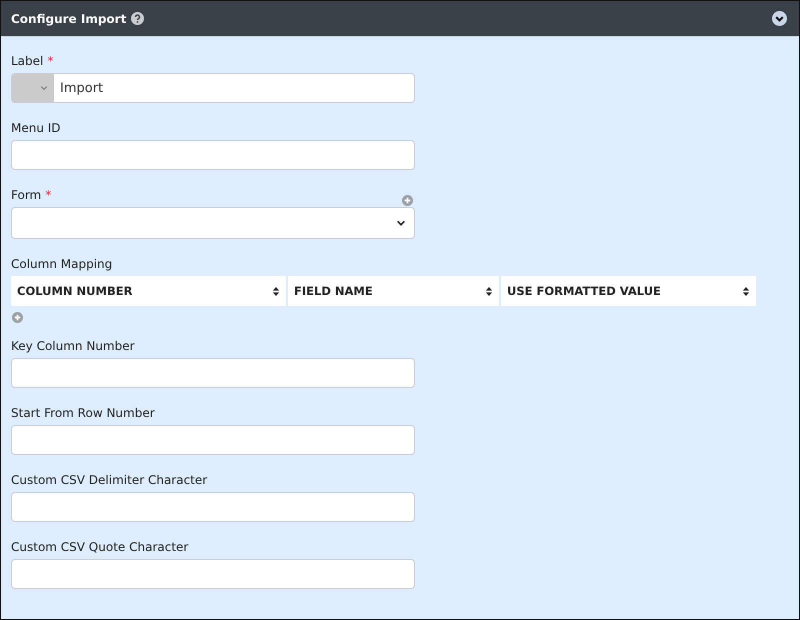  I want to click on collapse-icon, so click(779, 18).